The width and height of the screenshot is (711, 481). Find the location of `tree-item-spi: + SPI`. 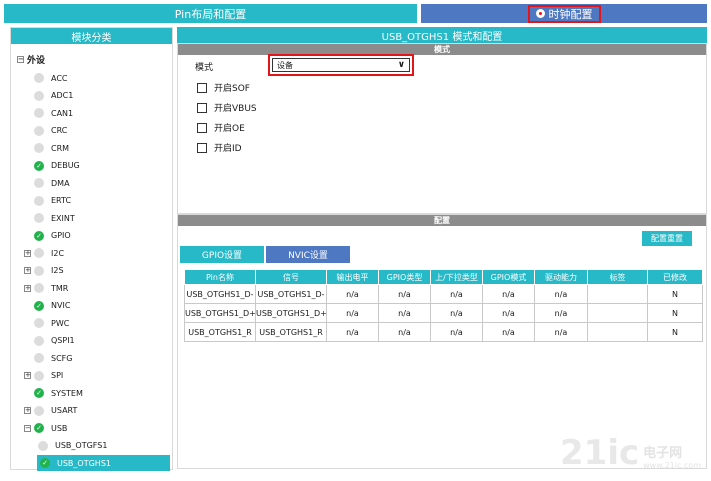

tree-item-spi: + SPI is located at coordinates (43, 376).